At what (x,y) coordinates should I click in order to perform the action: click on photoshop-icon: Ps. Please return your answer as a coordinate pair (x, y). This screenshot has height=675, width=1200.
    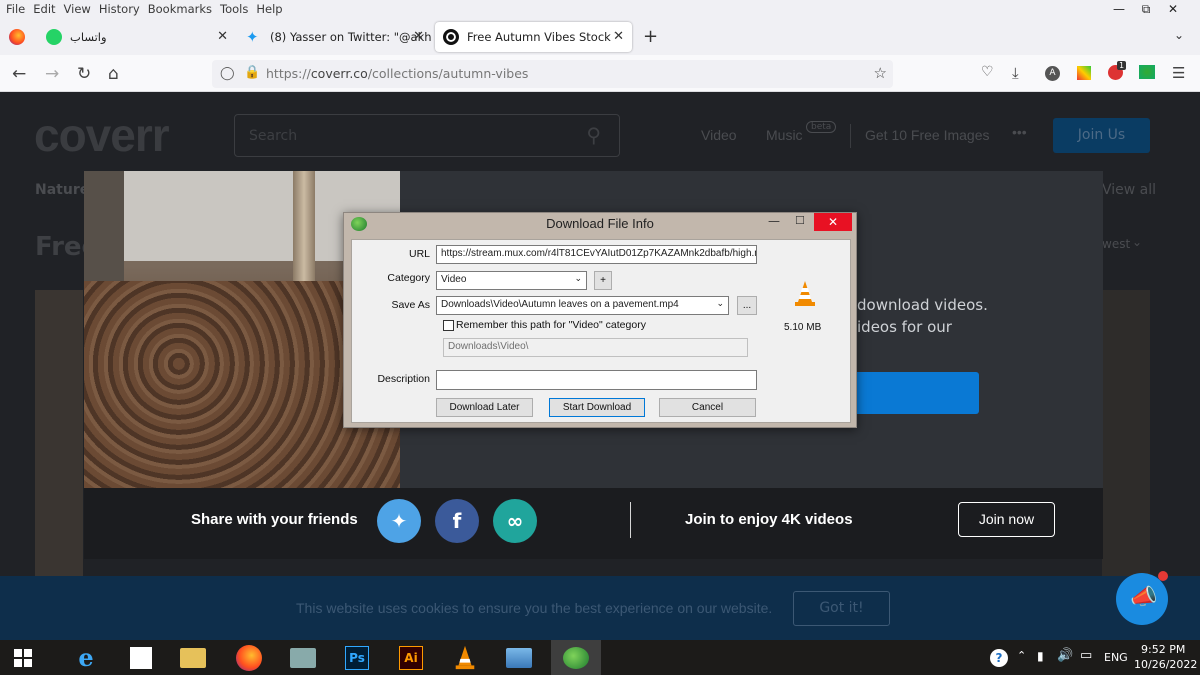
    Looking at the image, I should click on (357, 657).